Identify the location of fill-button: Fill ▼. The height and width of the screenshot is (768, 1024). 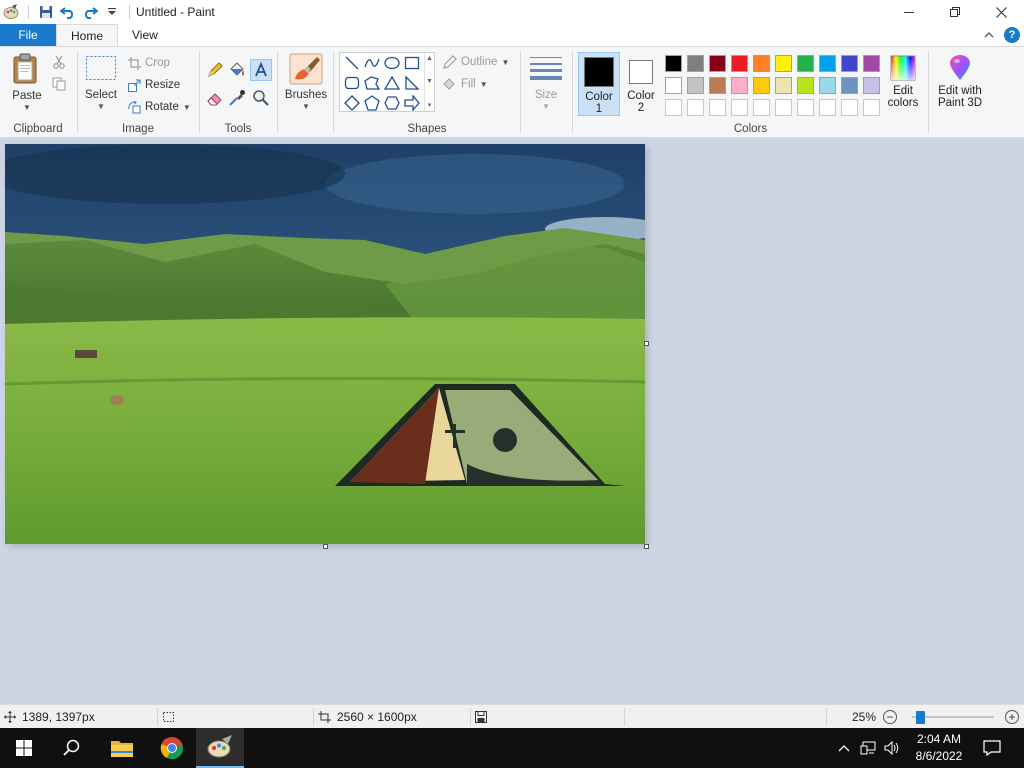
(465, 84).